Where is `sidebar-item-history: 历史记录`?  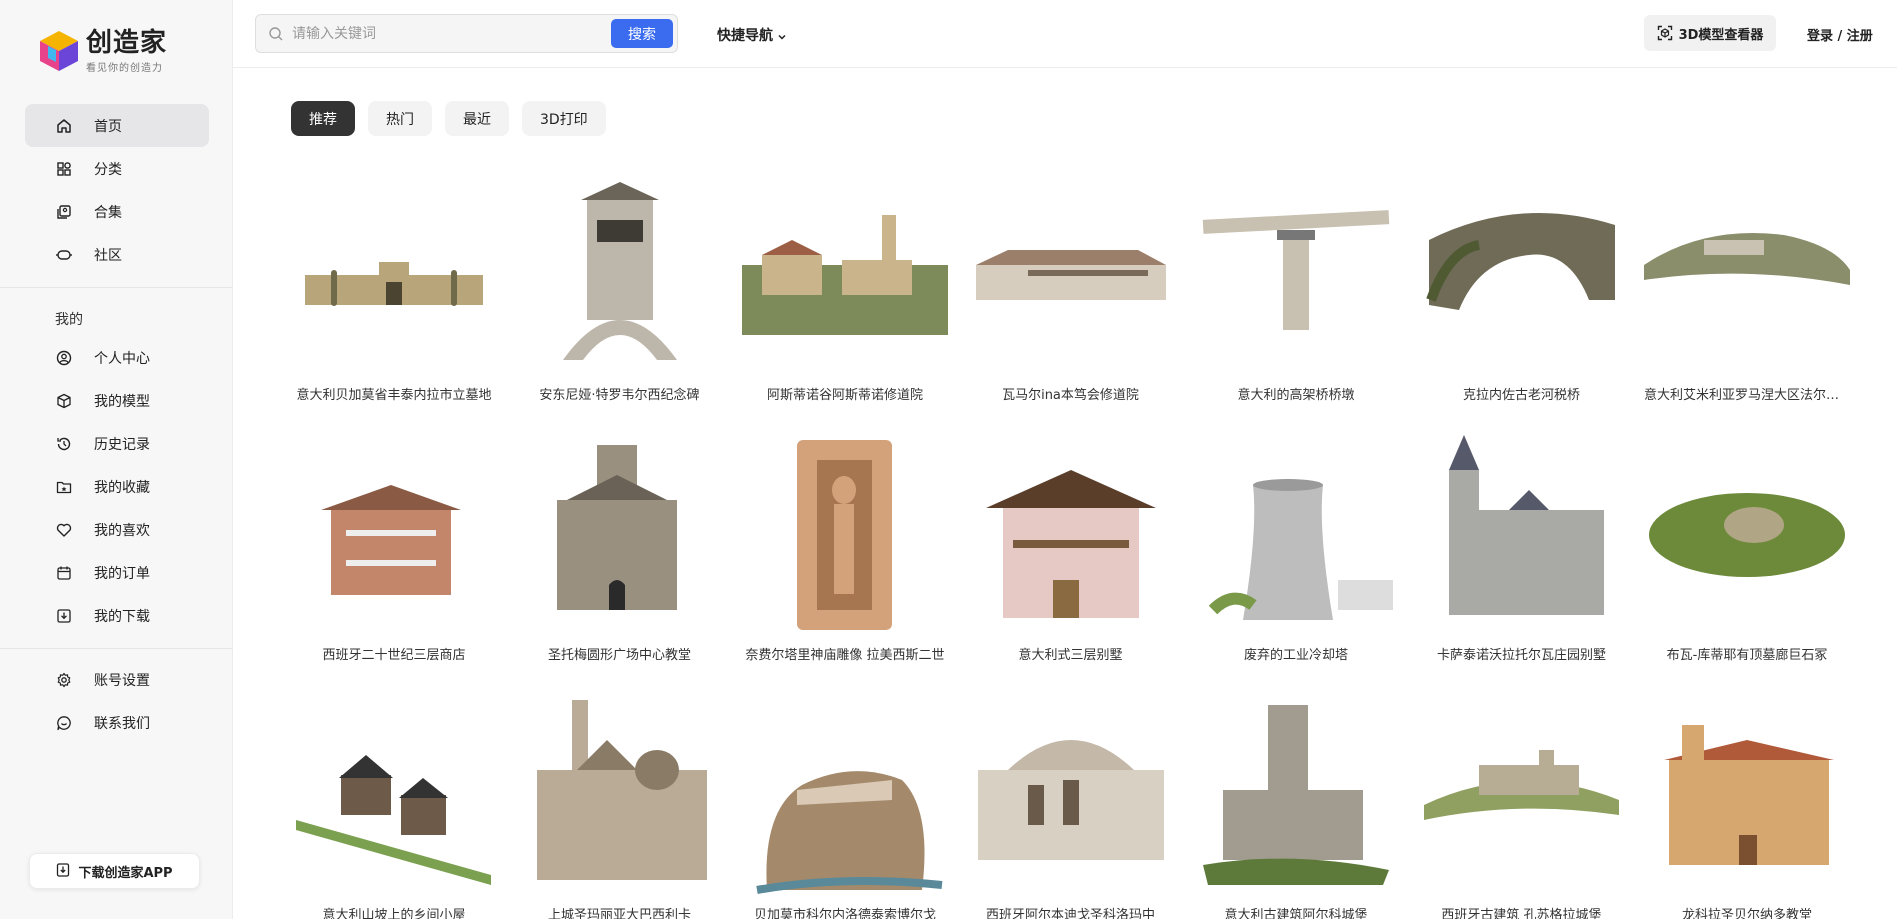
sidebar-item-history: 历史记录 is located at coordinates (117, 443).